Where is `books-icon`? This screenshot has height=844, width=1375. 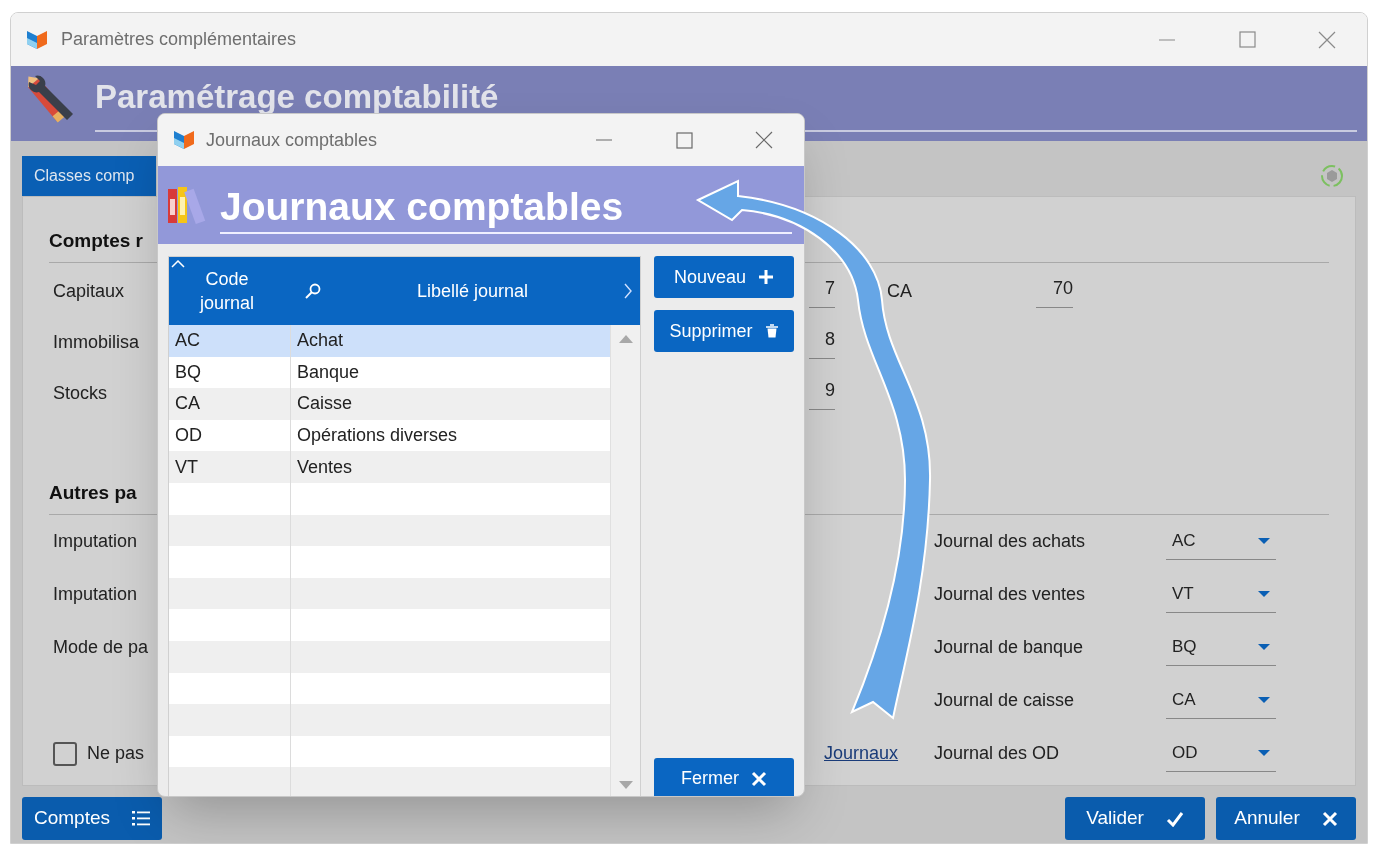 books-icon is located at coordinates (188, 205).